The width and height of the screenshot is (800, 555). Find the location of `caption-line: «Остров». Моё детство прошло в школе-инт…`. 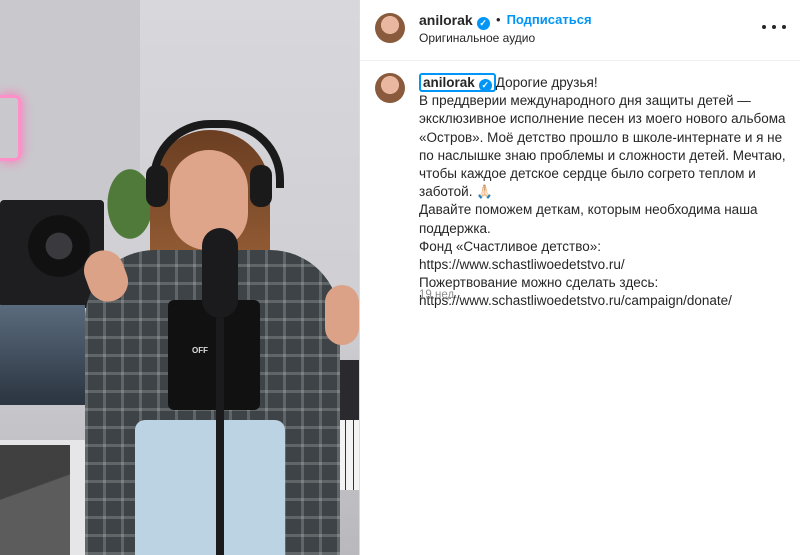

caption-line: «Остров». Моё детство прошло в школе-инт… is located at coordinates (601, 137).